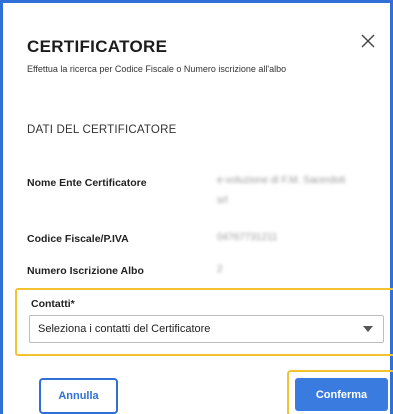  What do you see at coordinates (368, 329) in the screenshot?
I see `chevron-down-icon` at bounding box center [368, 329].